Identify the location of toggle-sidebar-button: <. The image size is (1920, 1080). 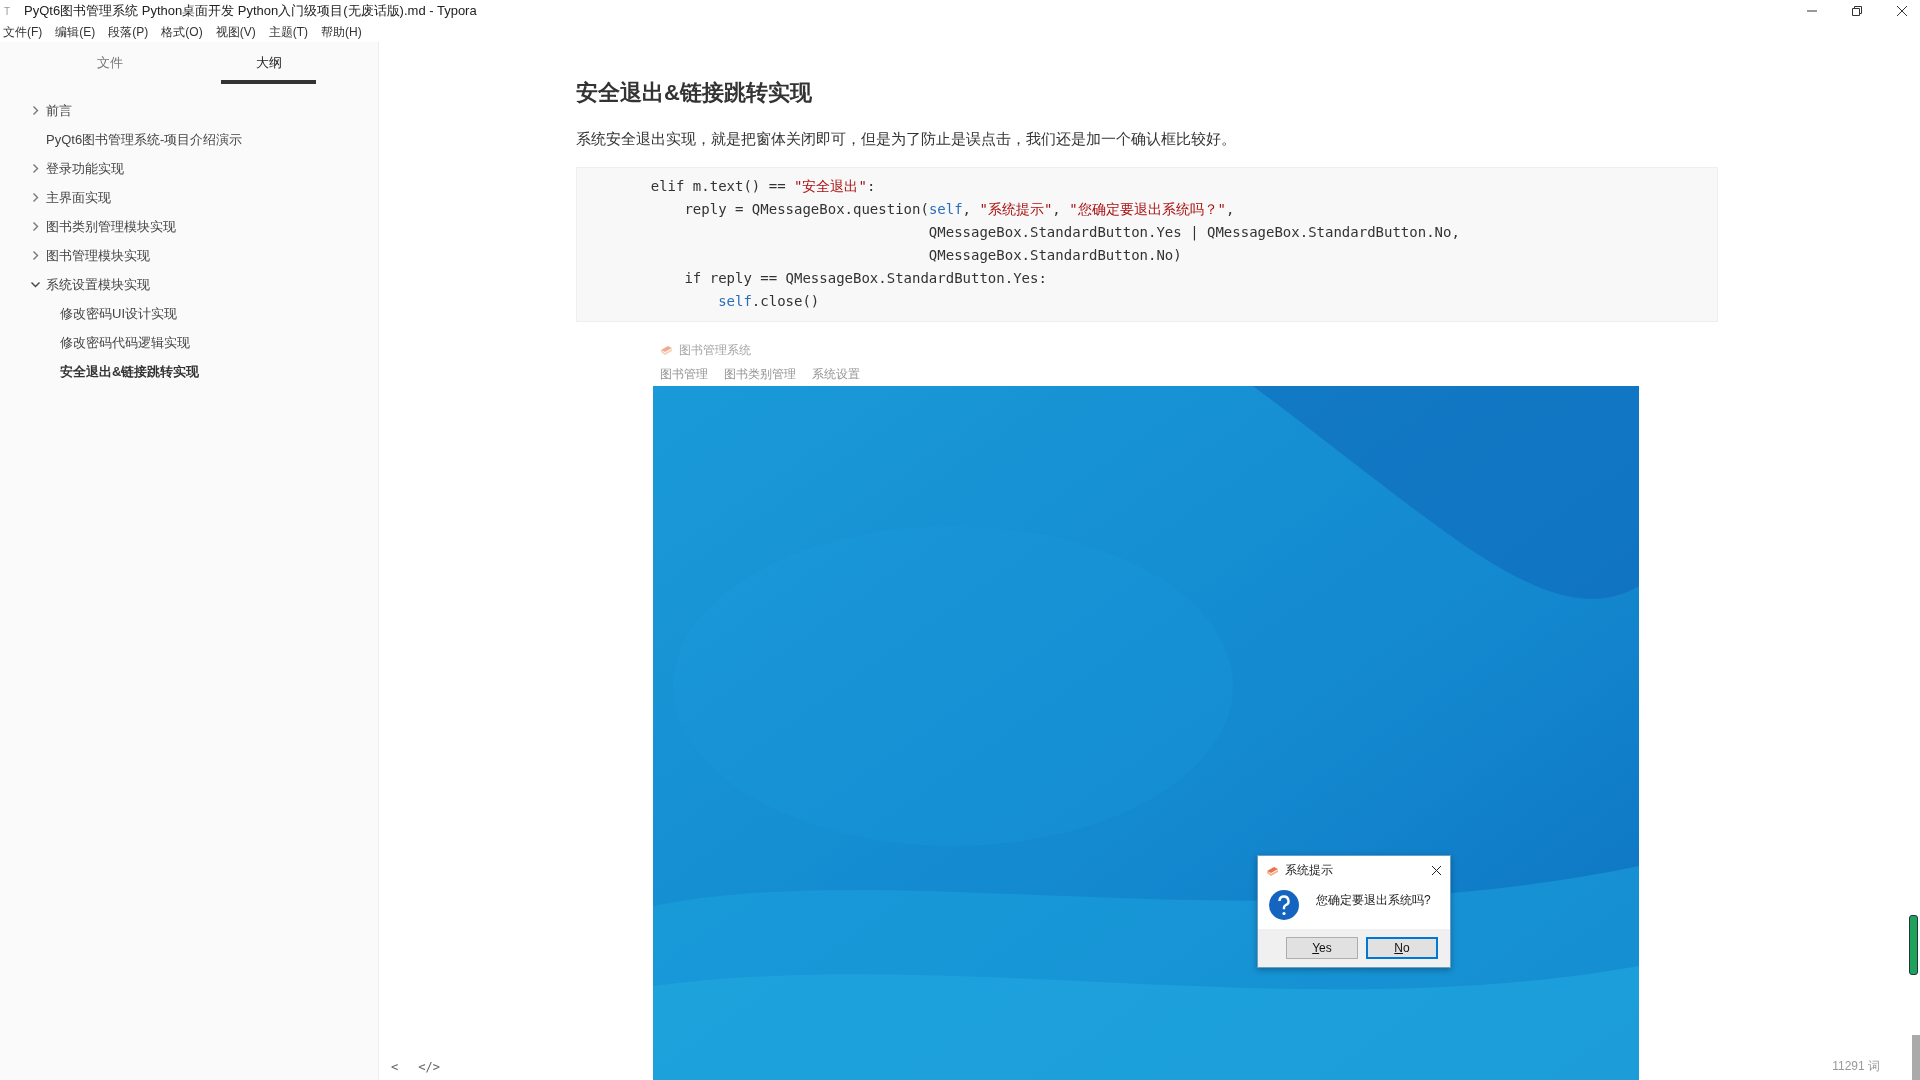
(395, 1067).